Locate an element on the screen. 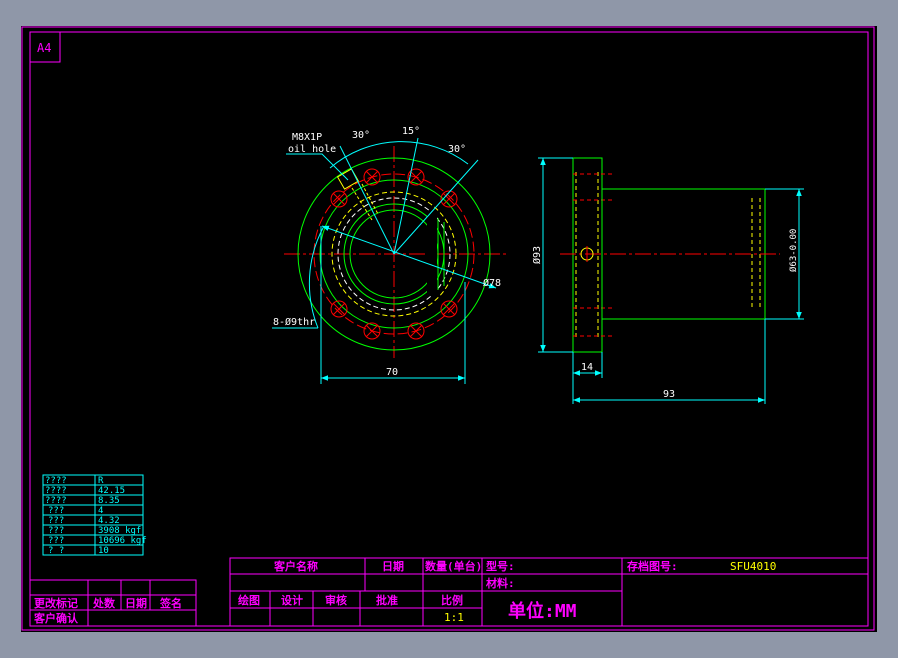  param-val: 10 is located at coordinates (103, 551).